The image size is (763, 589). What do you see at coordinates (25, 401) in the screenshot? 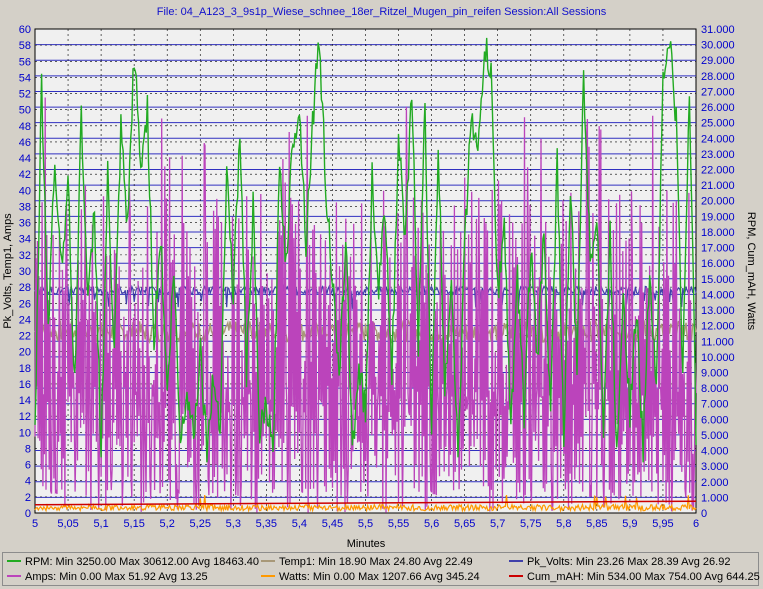
I see `y-left-tick-label: 14` at bounding box center [25, 401].